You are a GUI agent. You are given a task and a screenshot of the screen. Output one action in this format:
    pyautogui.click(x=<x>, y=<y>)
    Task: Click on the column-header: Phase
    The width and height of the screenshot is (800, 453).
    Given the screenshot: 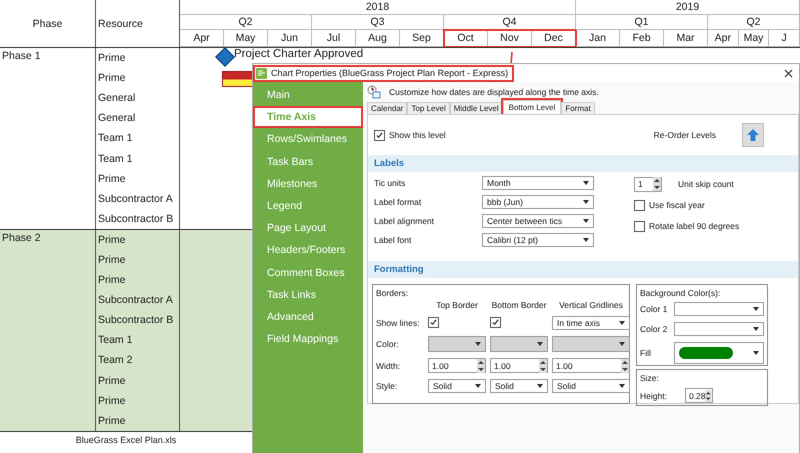 What is the action you would take?
    pyautogui.click(x=48, y=23)
    